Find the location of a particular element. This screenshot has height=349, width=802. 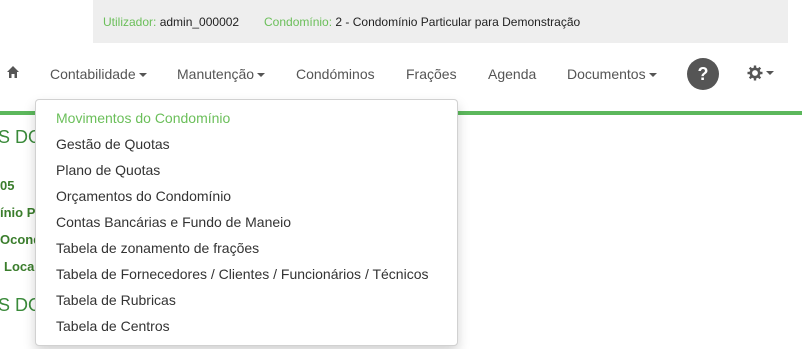

nav-agenda: Agenda is located at coordinates (512, 74).